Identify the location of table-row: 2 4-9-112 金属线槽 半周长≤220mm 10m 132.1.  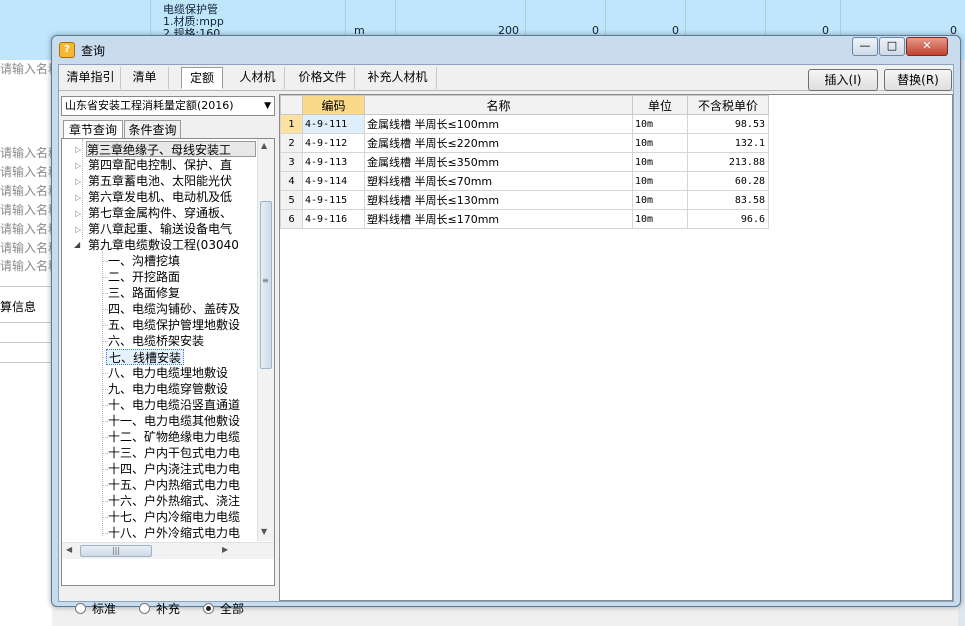
(524, 143).